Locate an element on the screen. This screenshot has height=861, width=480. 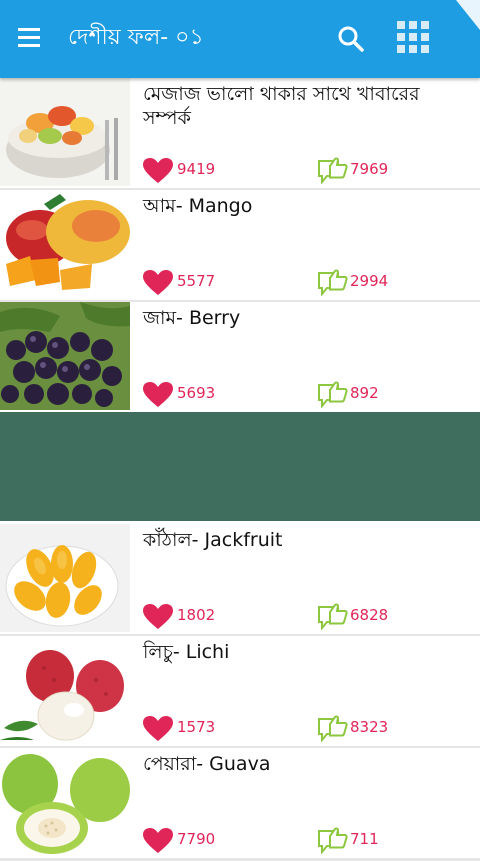
item-title: লিচু- Lichi is located at coordinates (186, 652).